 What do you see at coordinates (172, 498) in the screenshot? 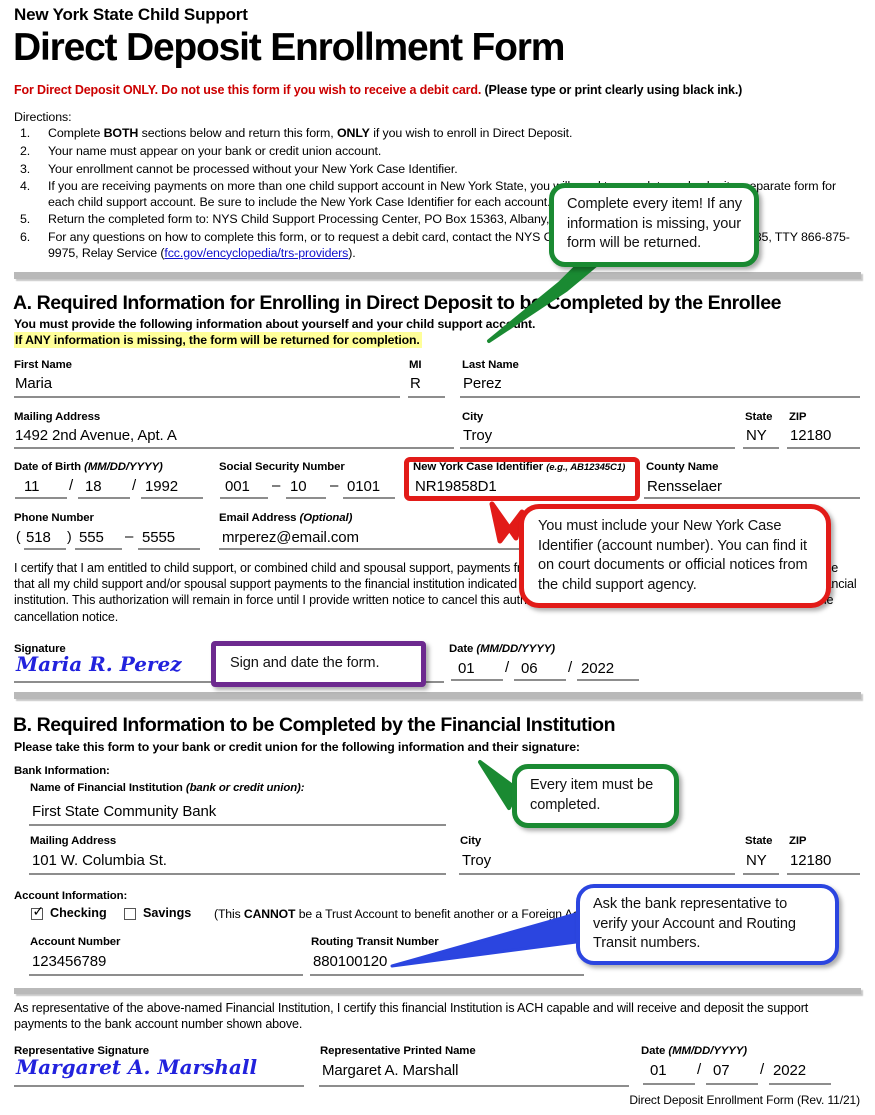
I see `dob-year-line` at bounding box center [172, 498].